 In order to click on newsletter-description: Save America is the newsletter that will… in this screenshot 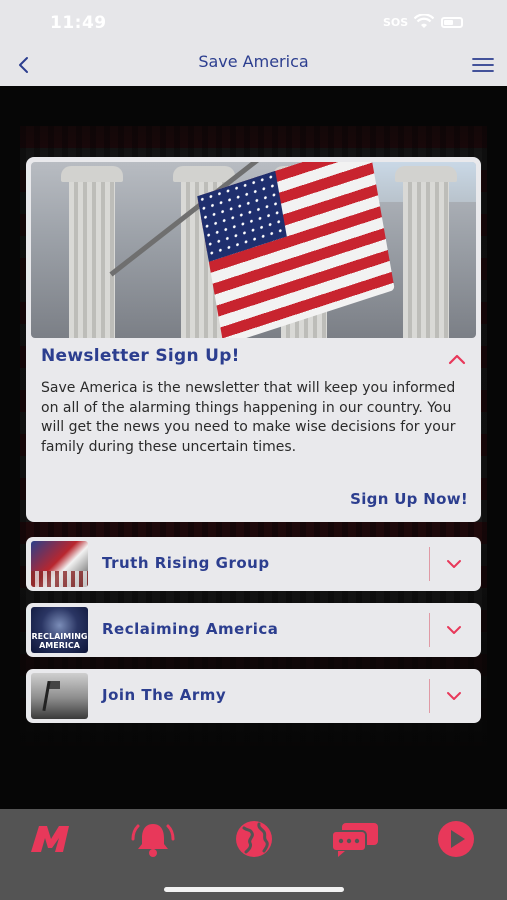, I will do `click(248, 417)`.